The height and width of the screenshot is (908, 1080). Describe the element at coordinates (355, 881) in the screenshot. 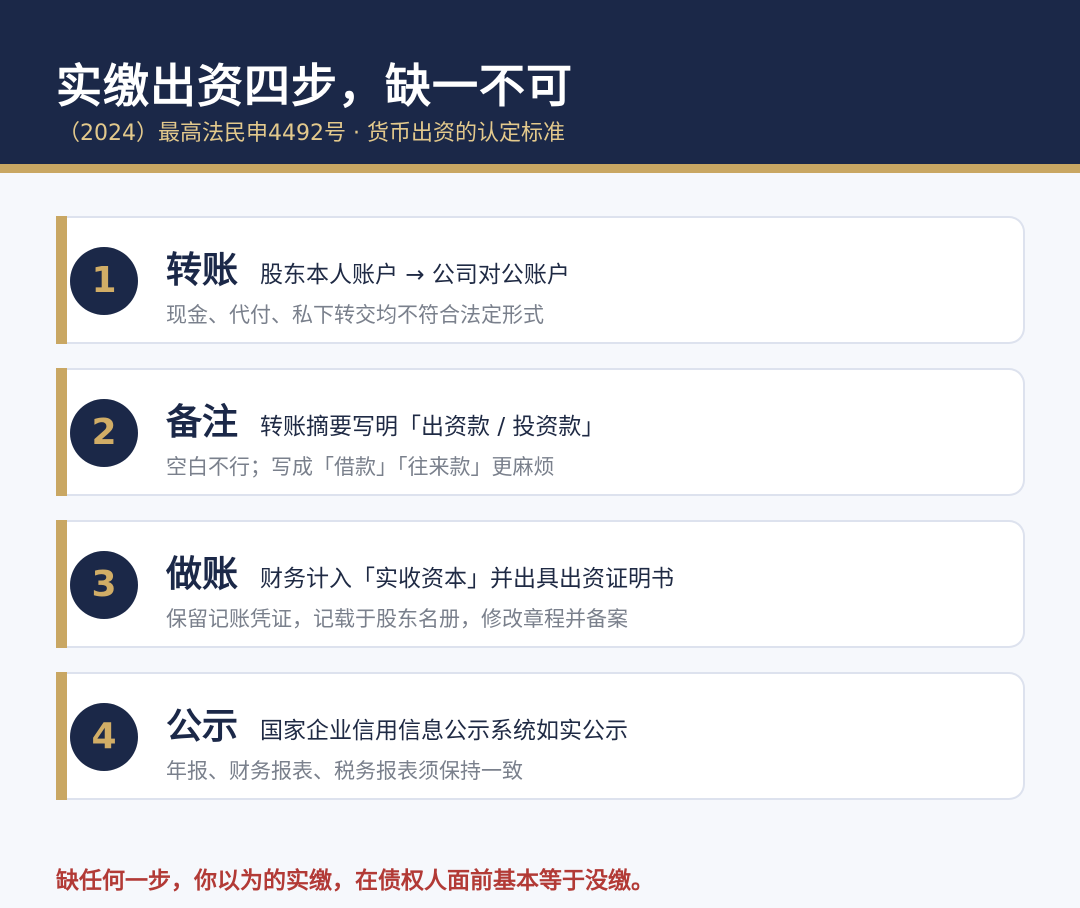

I see `footer-warning: 缺任何一步，你以为的实缴，在债权人面前基本等于没缴。` at that location.